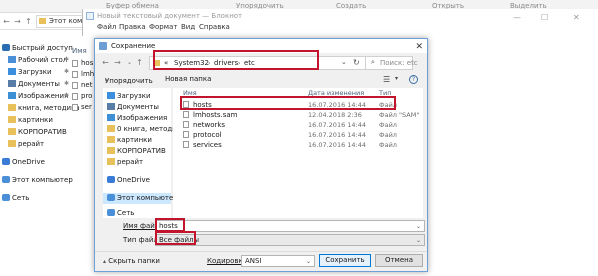 The image size is (598, 276). What do you see at coordinates (373, 62) in the screenshot?
I see `search-icon: ⌕` at bounding box center [373, 62].